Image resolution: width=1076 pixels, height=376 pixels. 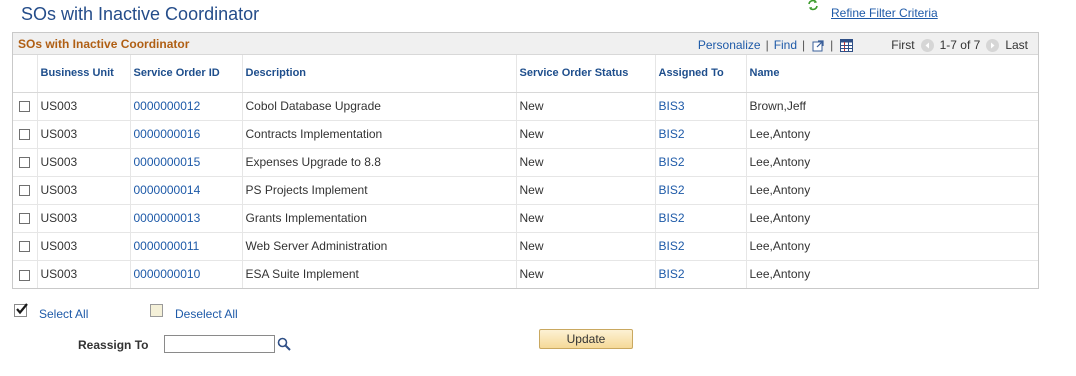 I want to click on grid-title: SOs with Inactive Coordinator, so click(x=104, y=44).